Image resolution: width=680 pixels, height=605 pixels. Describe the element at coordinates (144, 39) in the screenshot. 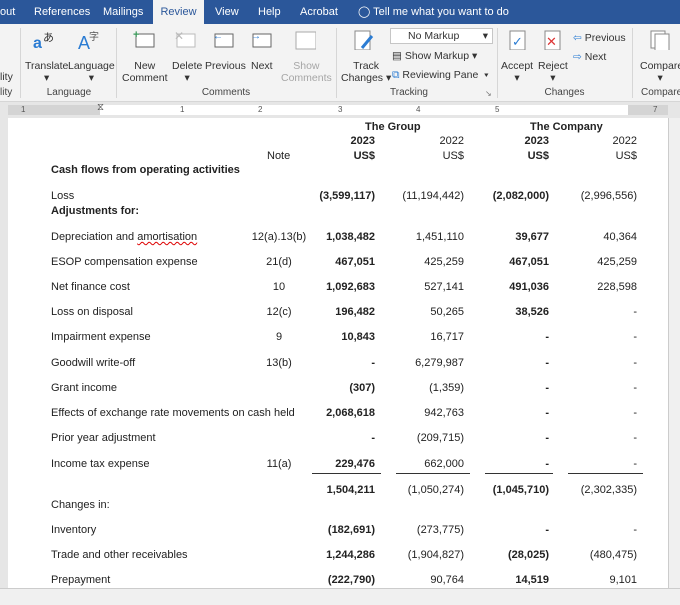

I see `new-comment-icon: +` at that location.